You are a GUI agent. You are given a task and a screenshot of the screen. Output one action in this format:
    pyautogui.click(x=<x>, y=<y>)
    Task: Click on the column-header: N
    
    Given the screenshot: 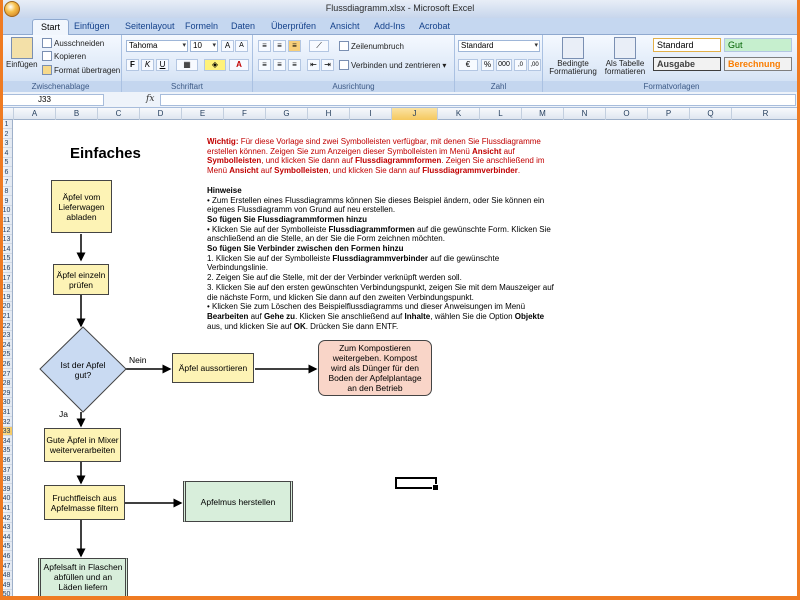 What is the action you would take?
    pyautogui.click(x=585, y=114)
    